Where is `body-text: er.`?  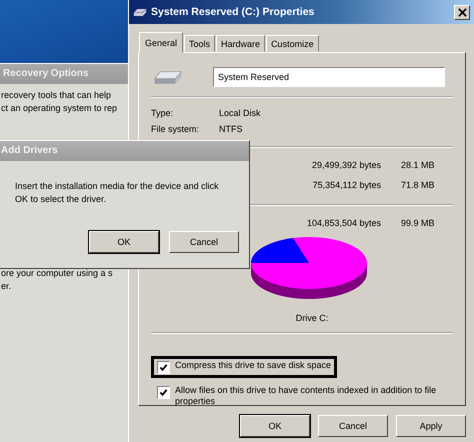 body-text: er. is located at coordinates (6, 286).